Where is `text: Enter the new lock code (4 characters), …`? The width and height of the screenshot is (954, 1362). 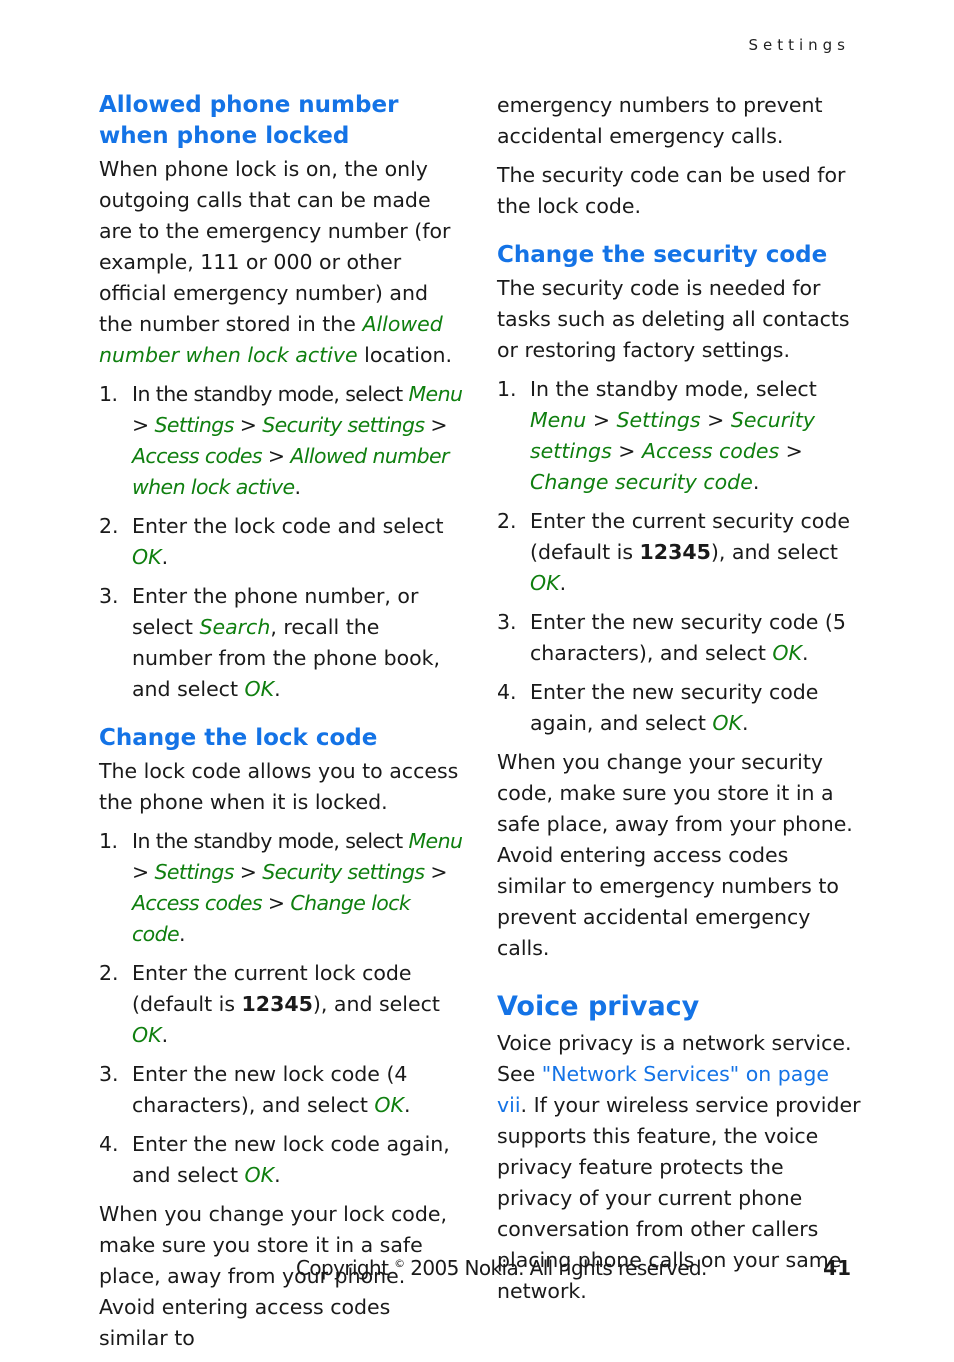 text: Enter the new lock code (4 characters), … is located at coordinates (270, 1089).